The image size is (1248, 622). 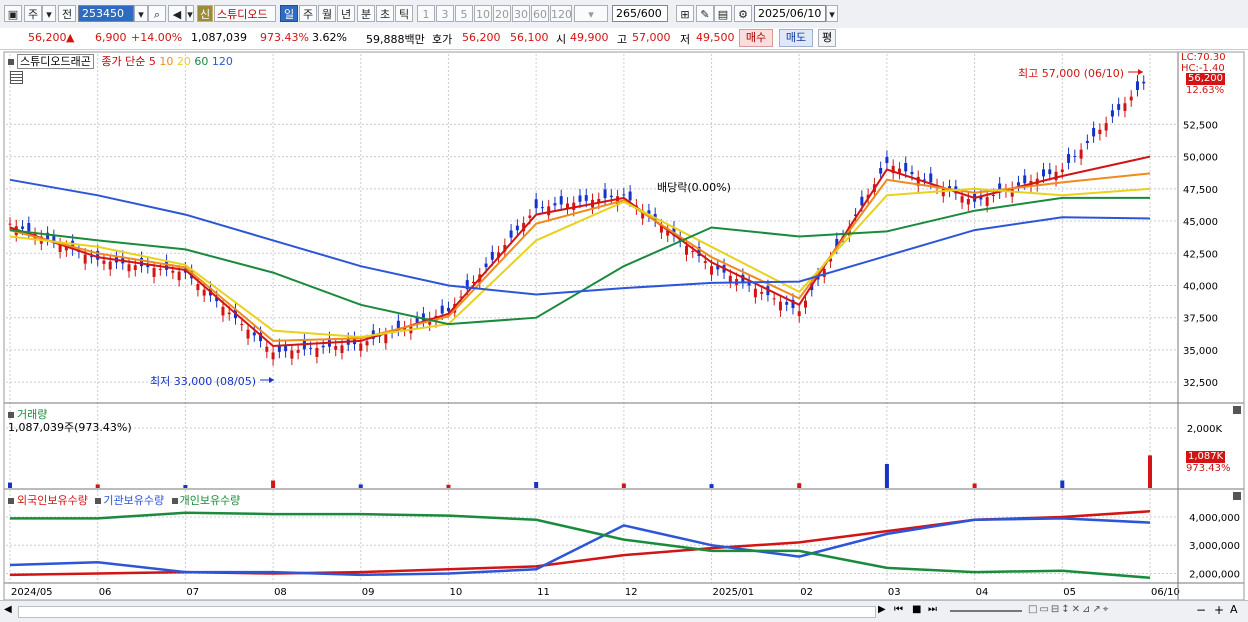 What do you see at coordinates (289, 13) in the screenshot?
I see `period-day-button: 일` at bounding box center [289, 13].